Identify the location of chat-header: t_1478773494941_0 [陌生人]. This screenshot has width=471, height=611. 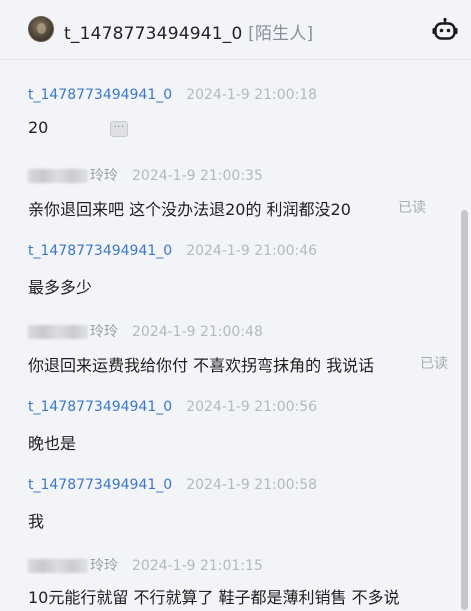
(235, 30).